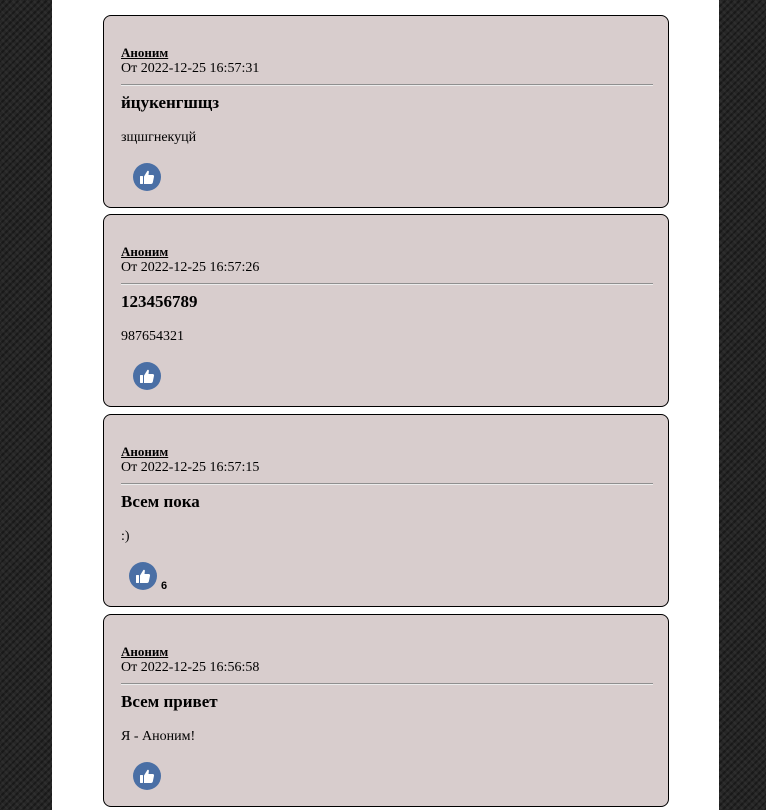 The width and height of the screenshot is (766, 810). Describe the element at coordinates (125, 536) in the screenshot. I see `post-body: :)` at that location.